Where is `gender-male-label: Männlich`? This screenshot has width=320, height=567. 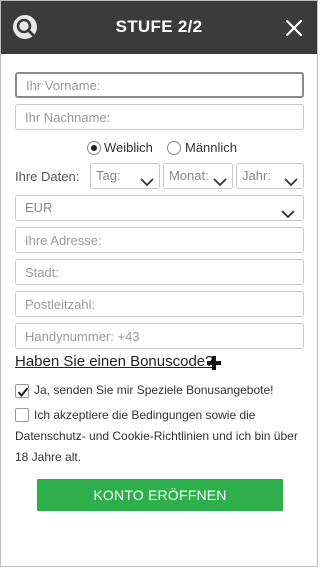 gender-male-label: Männlich is located at coordinates (211, 147).